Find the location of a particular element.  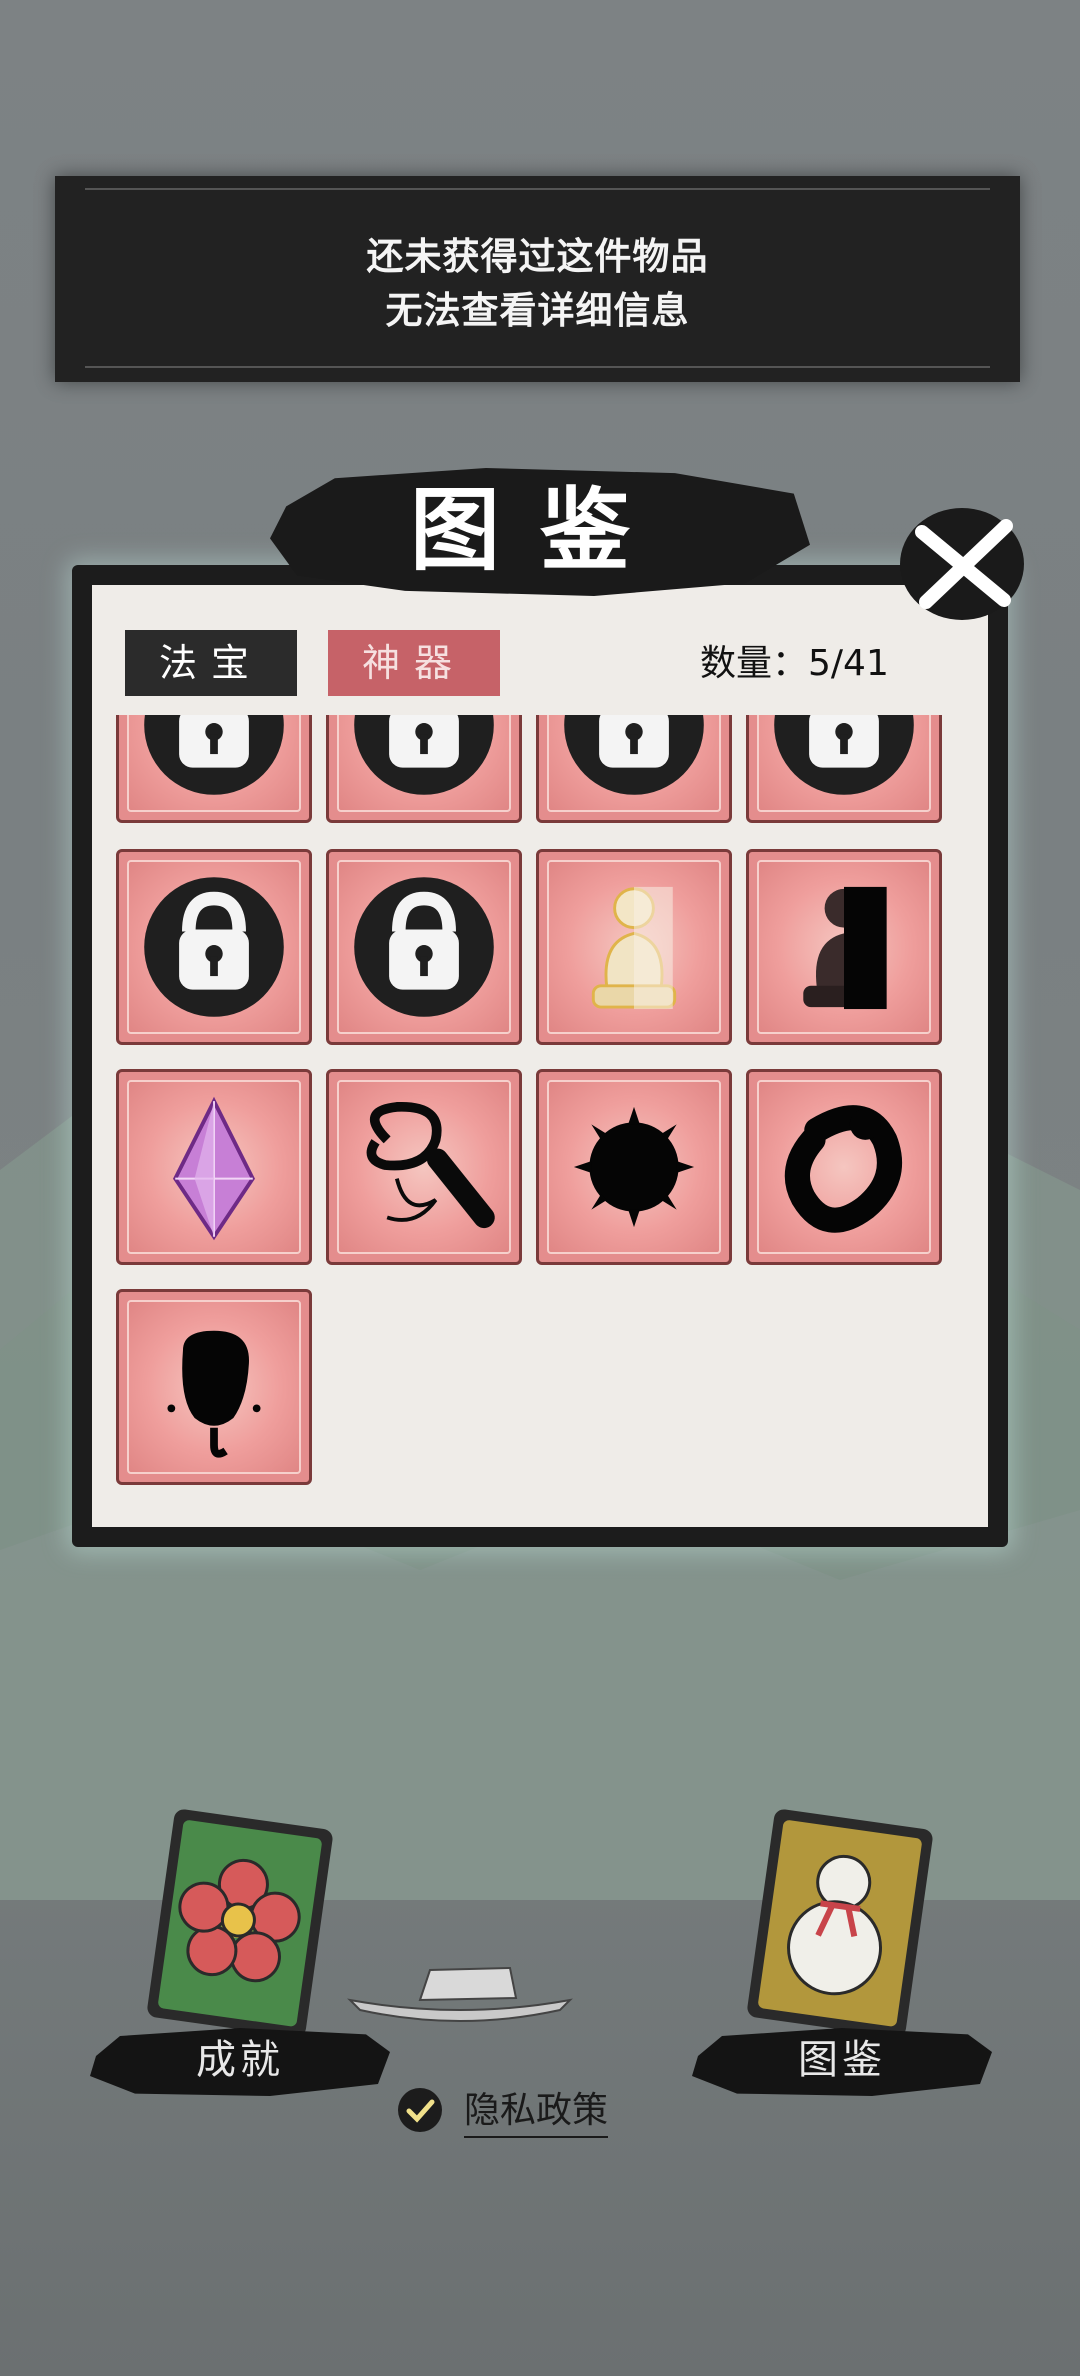

item-slot-whip is located at coordinates (424, 1167).